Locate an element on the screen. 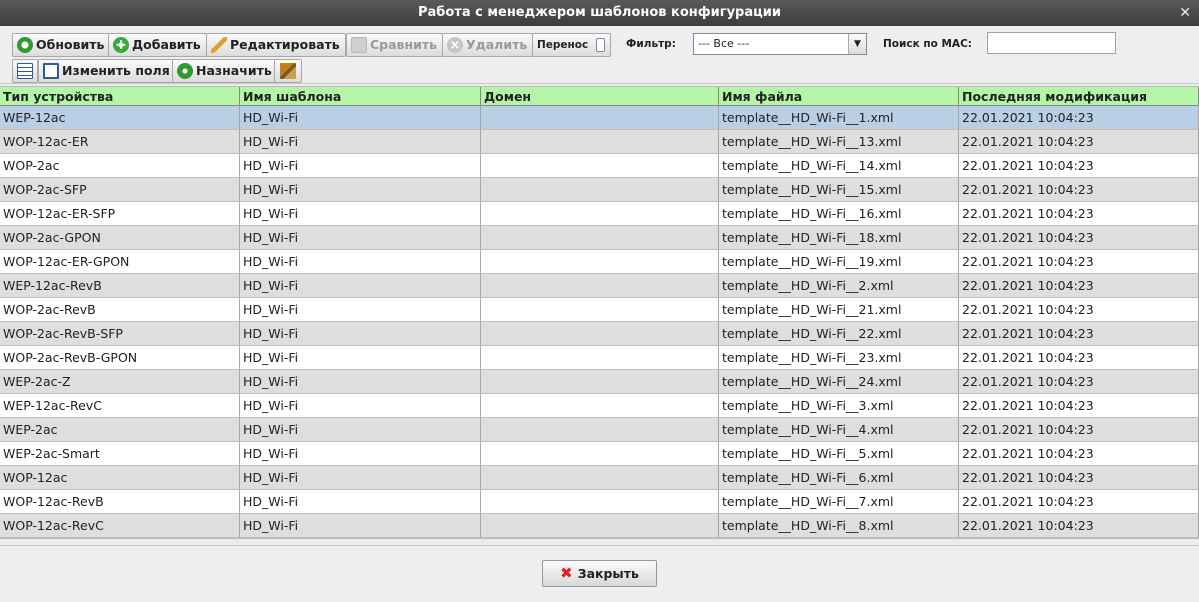 This screenshot has height=602, width=1199. cell-device-type: WOP-12ac is located at coordinates (120, 478).